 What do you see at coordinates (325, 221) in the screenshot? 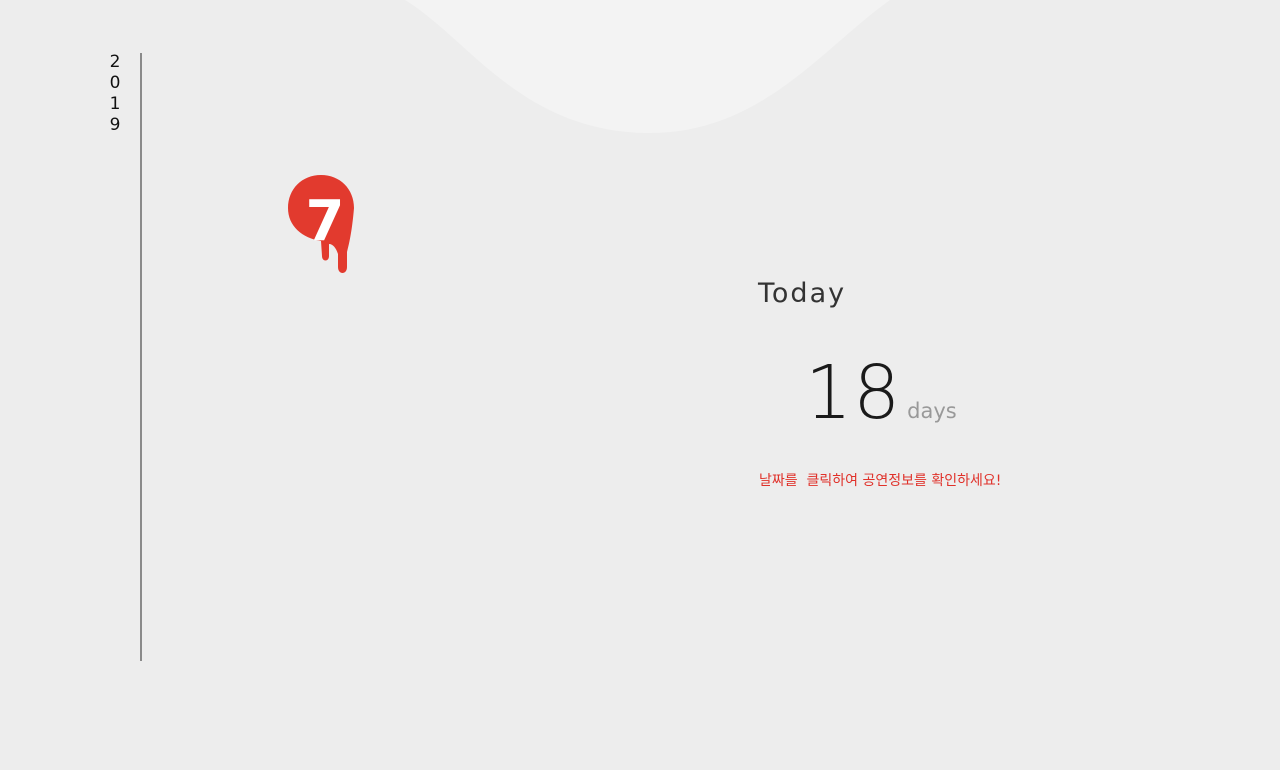
I see `month-number: 7` at bounding box center [325, 221].